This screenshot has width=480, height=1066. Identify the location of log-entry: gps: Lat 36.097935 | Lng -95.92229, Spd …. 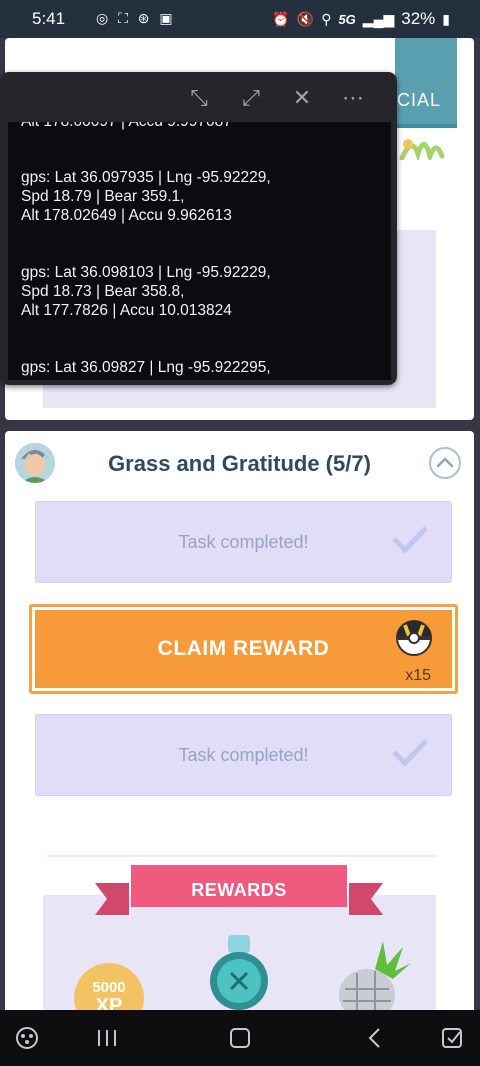
(146, 196).